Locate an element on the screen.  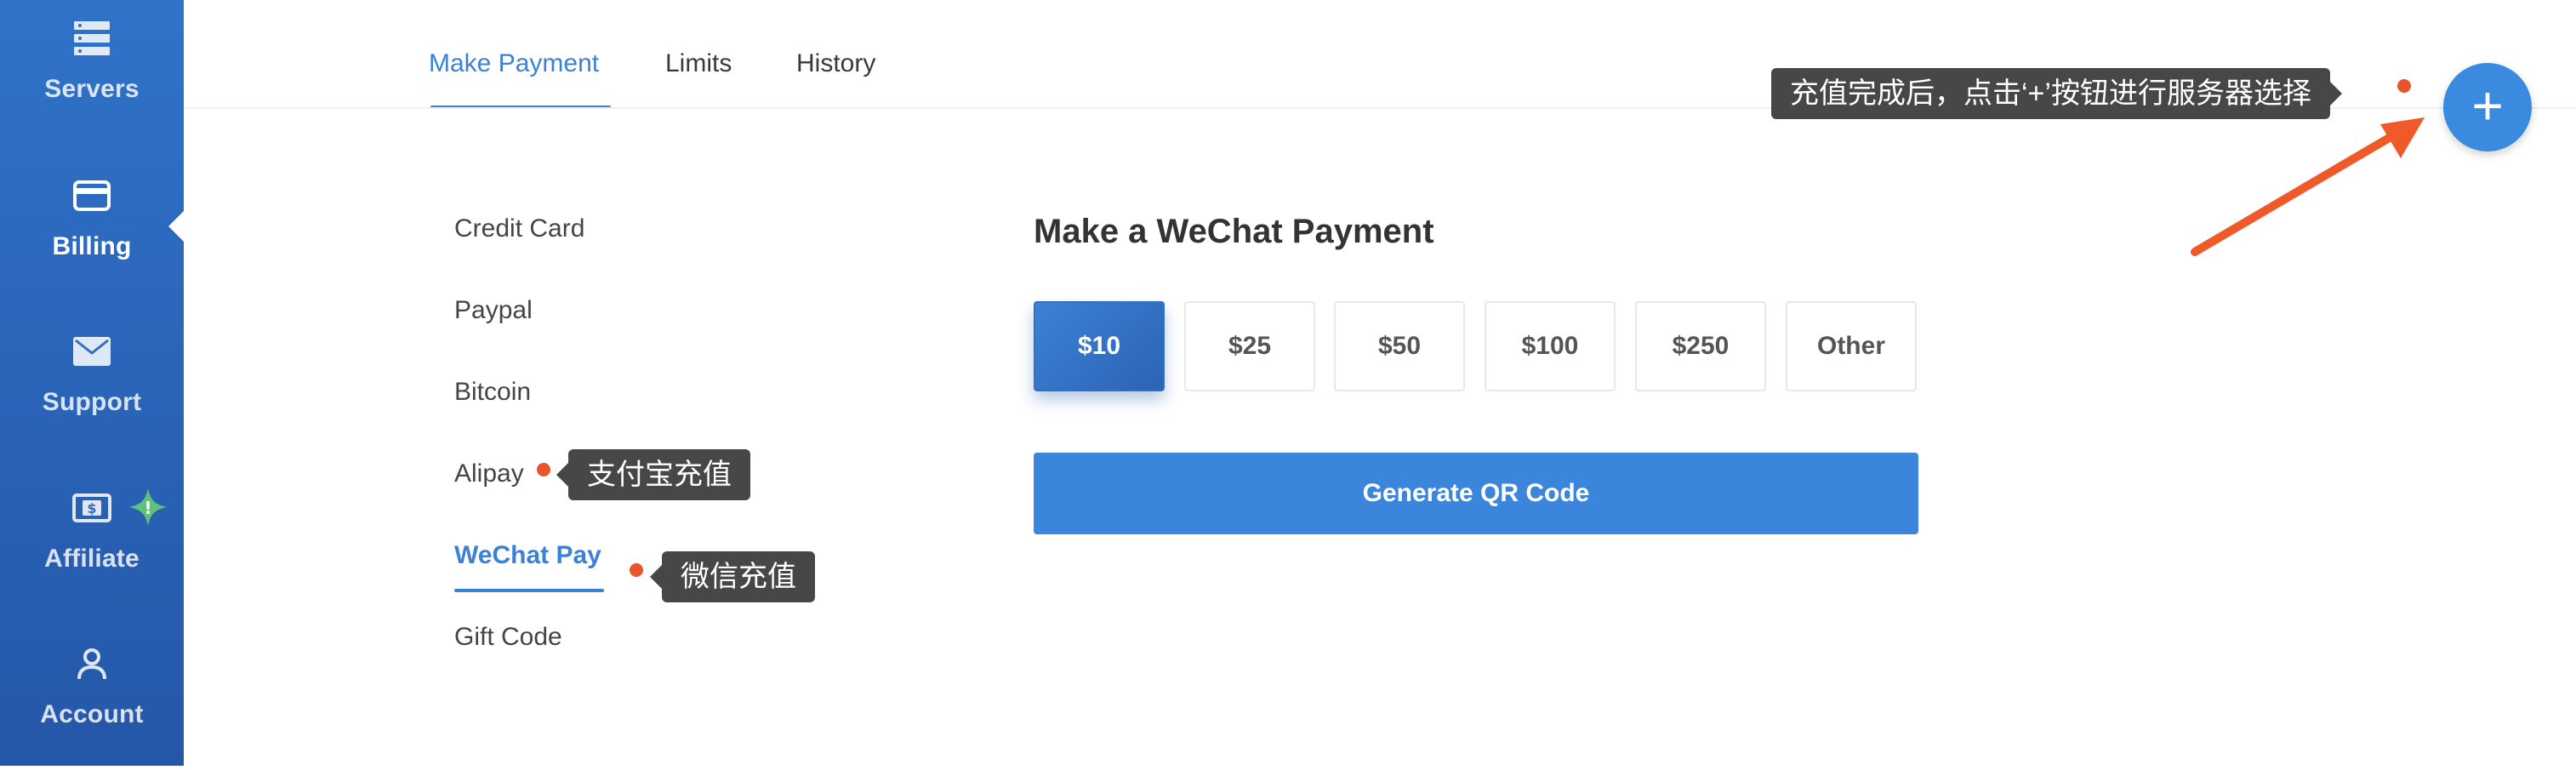
sidebar-item-label: Billing is located at coordinates (92, 246).